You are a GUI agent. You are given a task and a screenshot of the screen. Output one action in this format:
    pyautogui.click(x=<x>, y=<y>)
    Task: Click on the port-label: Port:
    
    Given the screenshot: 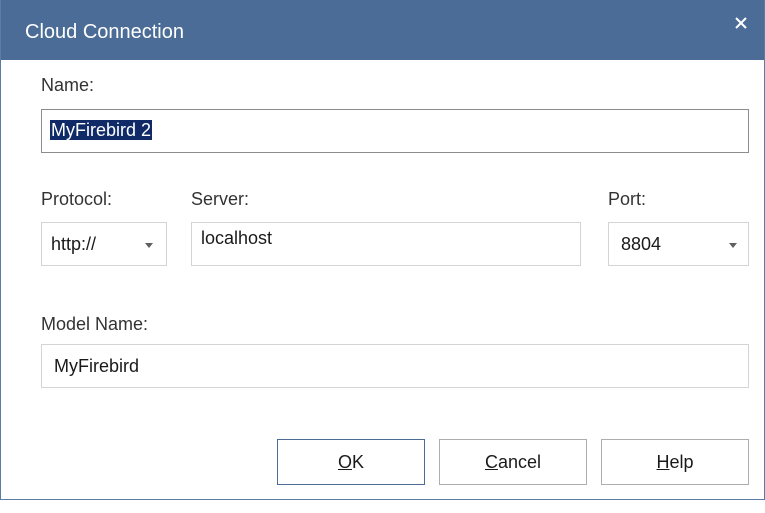 What is the action you would take?
    pyautogui.click(x=627, y=199)
    